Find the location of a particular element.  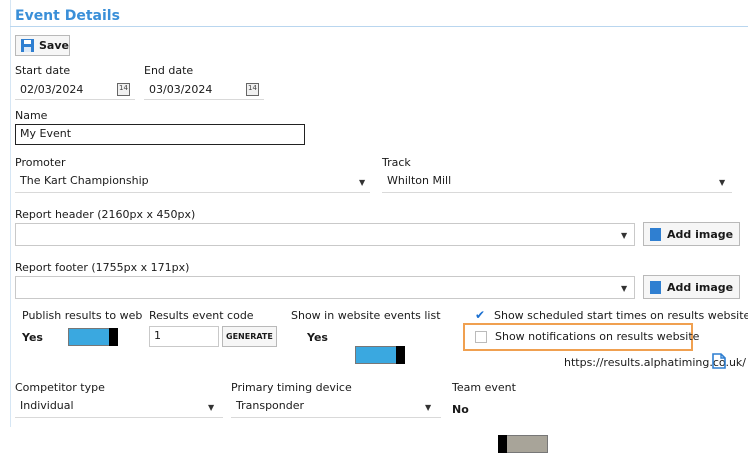

section-title: Event Details is located at coordinates (67, 16).